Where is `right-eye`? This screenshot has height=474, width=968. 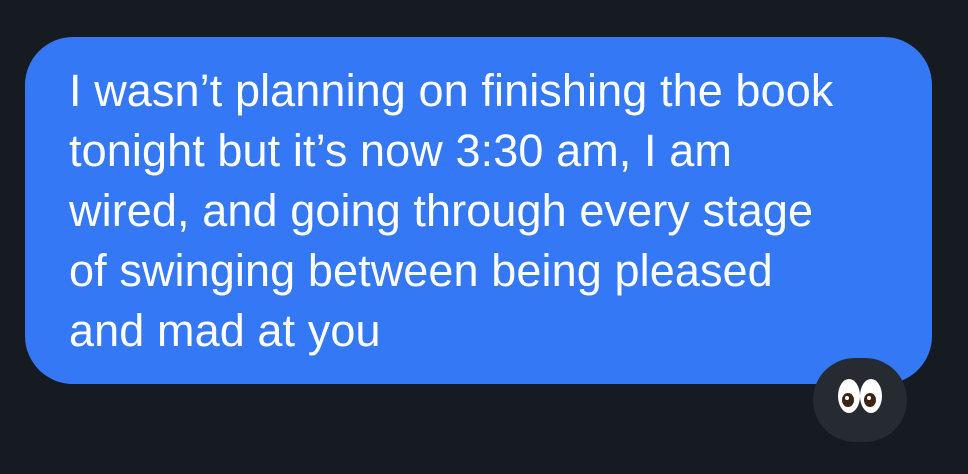 right-eye is located at coordinates (871, 396).